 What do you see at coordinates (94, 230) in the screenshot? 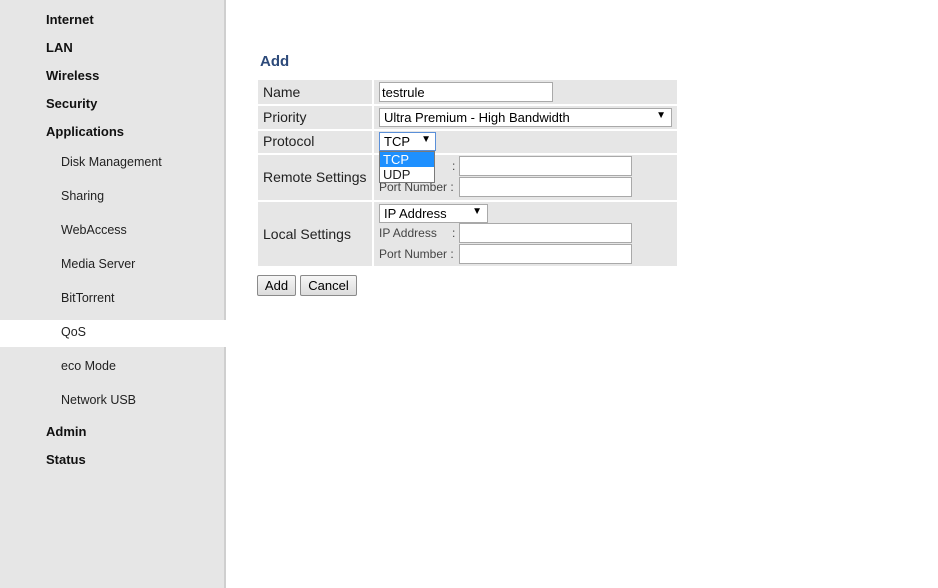
I see `nav-webaccess: WebAccess` at bounding box center [94, 230].